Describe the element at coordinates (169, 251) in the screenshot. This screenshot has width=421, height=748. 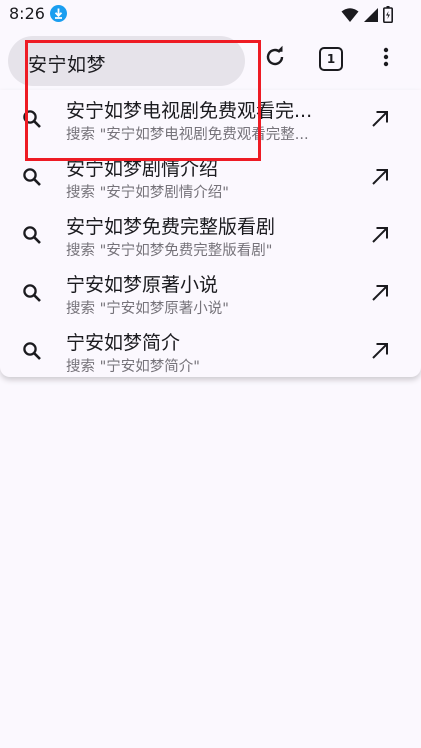
I see `suggestion-subtitle: 搜索 "安宁如梦免费完整版看剧"` at that location.